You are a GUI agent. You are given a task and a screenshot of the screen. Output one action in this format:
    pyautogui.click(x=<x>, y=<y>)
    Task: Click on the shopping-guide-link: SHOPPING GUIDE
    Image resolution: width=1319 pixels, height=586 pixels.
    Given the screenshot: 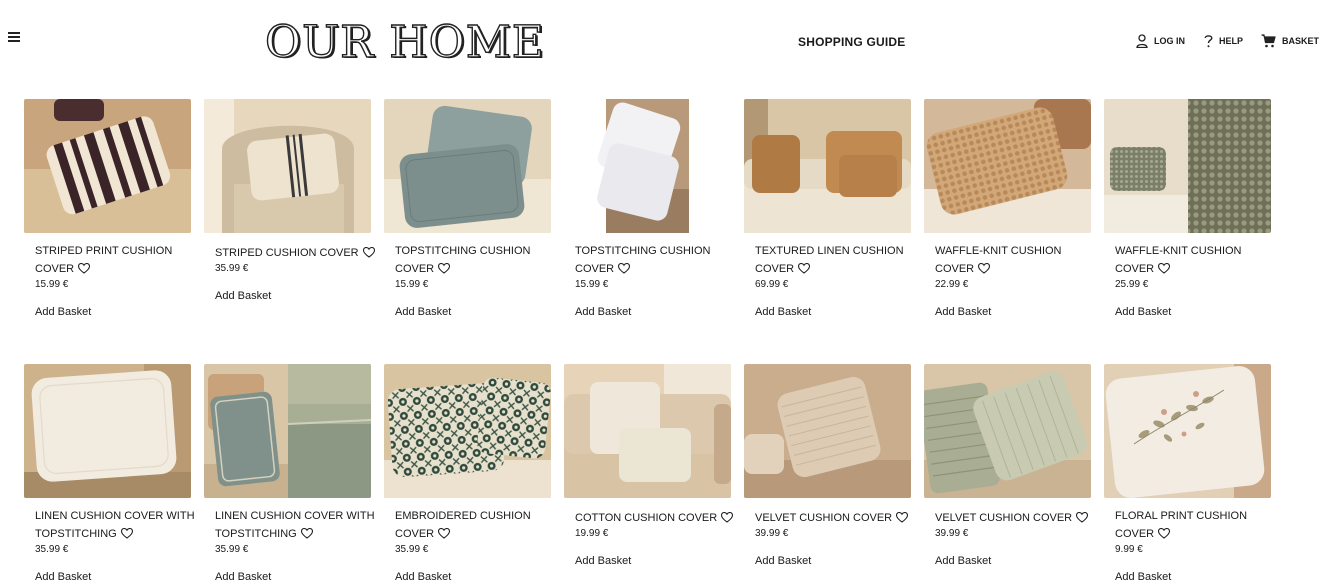 What is the action you would take?
    pyautogui.click(x=851, y=42)
    